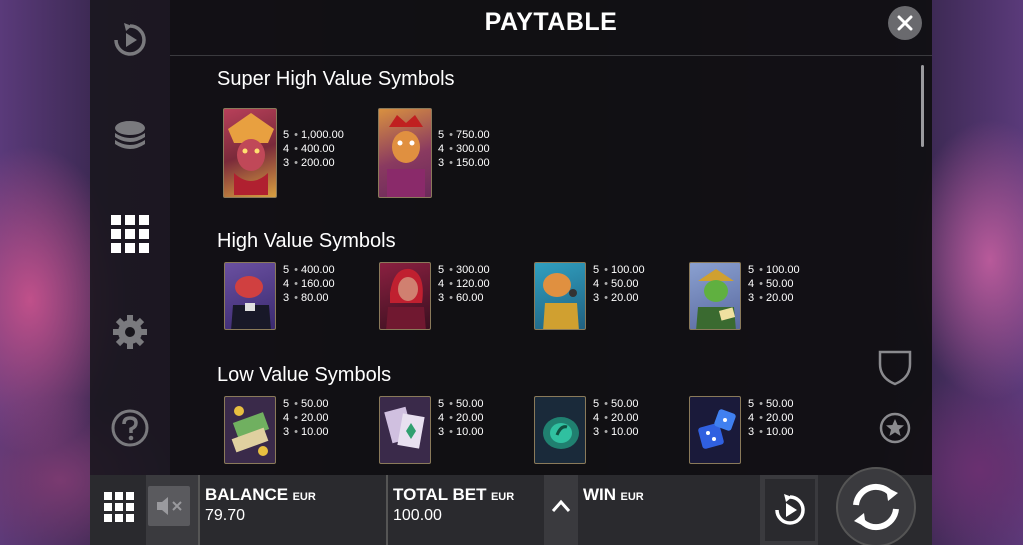 The height and width of the screenshot is (545, 1023). Describe the element at coordinates (306, 241) in the screenshot. I see `section-title-high: High Value Symbols` at that location.